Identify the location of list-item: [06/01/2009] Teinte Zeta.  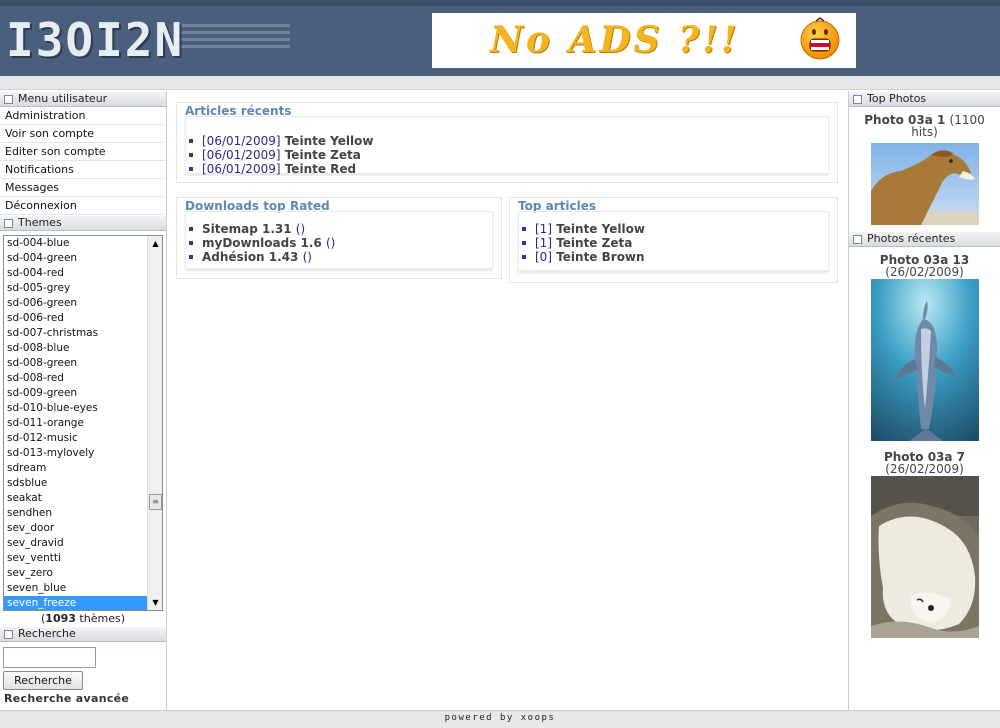
(507, 155).